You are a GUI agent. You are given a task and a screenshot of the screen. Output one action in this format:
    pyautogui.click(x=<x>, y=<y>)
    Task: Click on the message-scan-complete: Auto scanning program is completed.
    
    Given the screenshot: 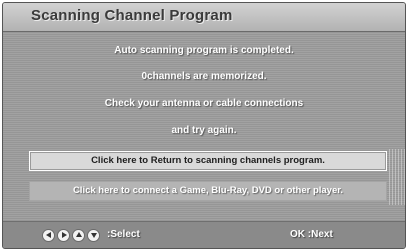 What is the action you would take?
    pyautogui.click(x=204, y=50)
    